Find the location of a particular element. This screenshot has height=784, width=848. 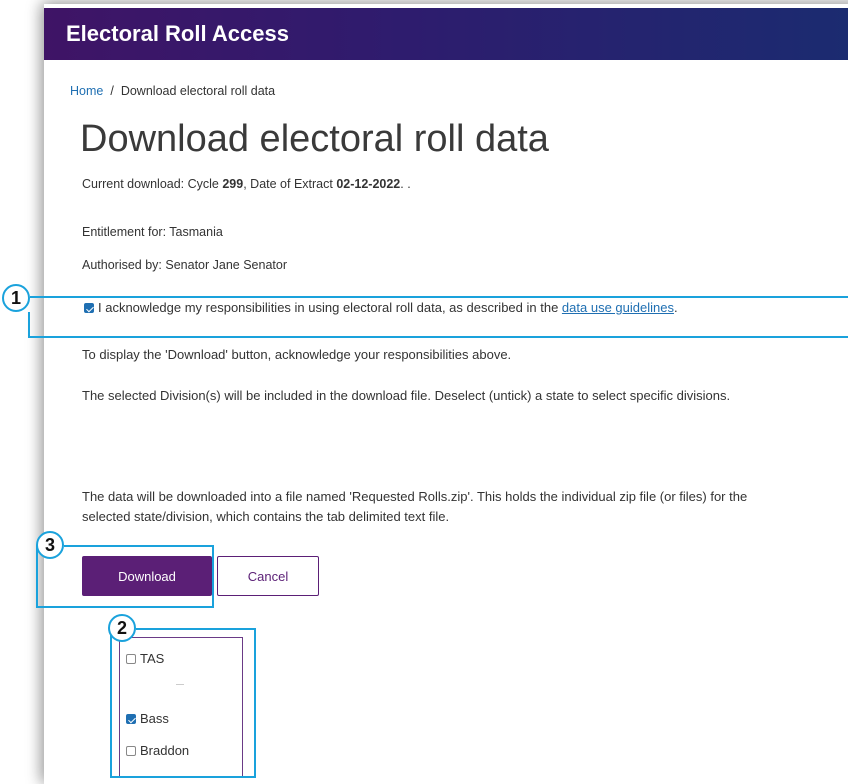

current-download-prefix: Current download: Cycle is located at coordinates (152, 184).